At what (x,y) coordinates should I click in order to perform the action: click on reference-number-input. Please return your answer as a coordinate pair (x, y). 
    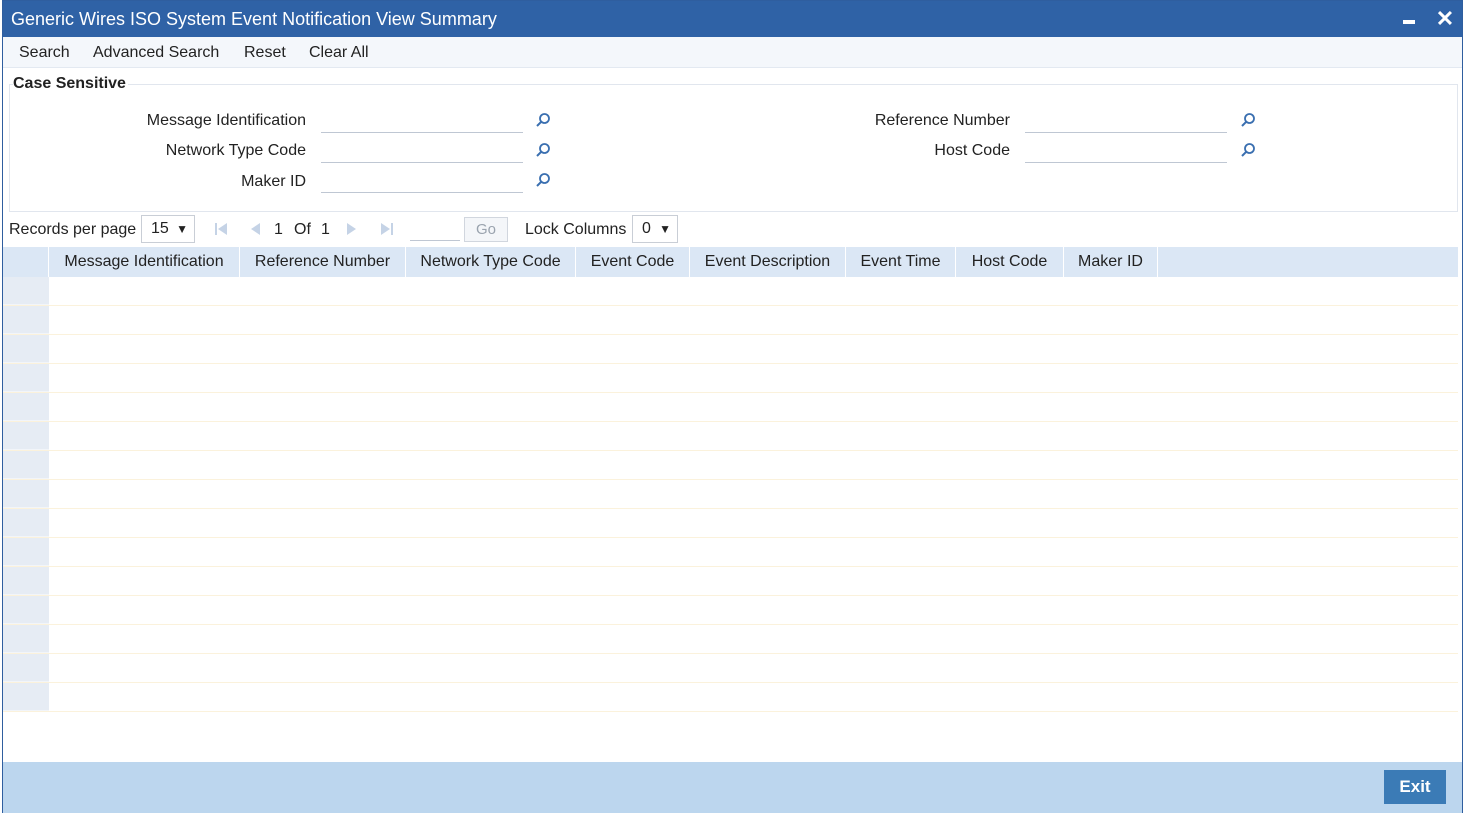
    Looking at the image, I should click on (1126, 121).